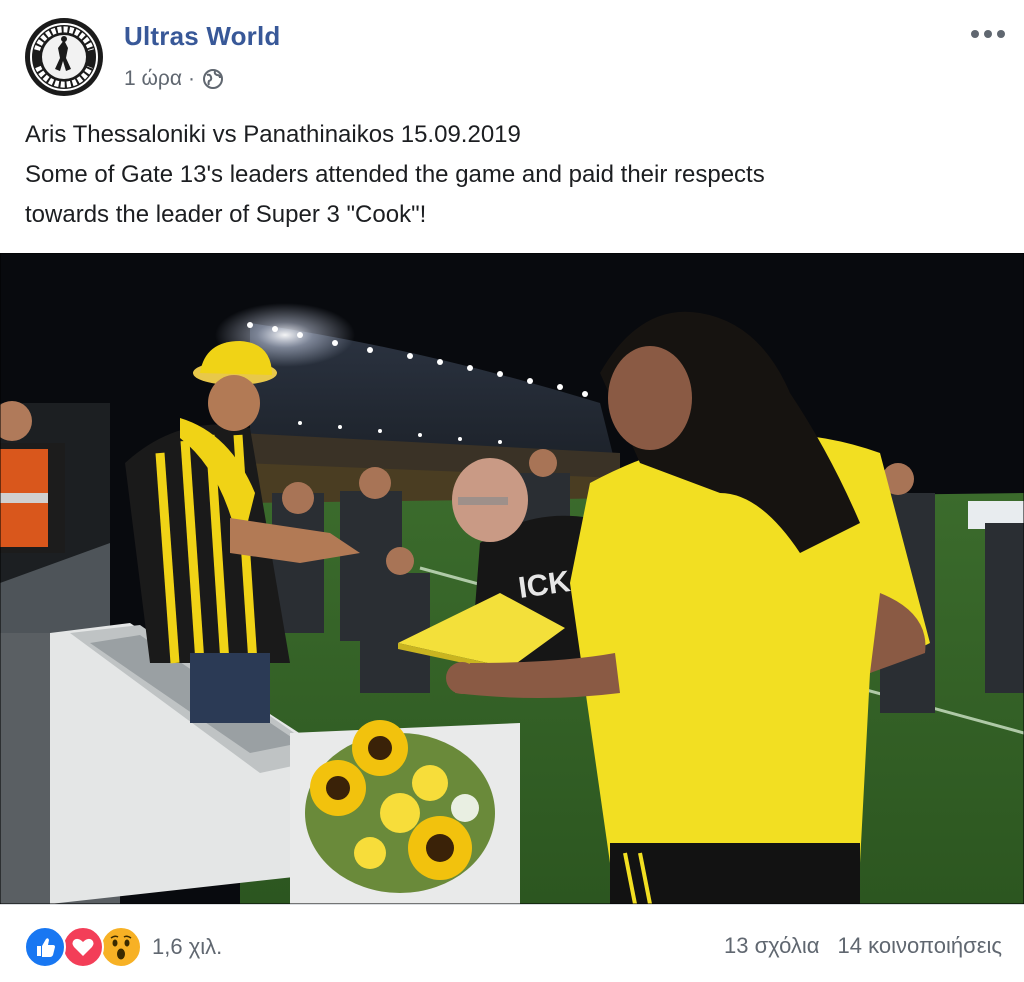  I want to click on post-stats: 13 σχόλια 14 κοινοποιήσεις, so click(863, 946).